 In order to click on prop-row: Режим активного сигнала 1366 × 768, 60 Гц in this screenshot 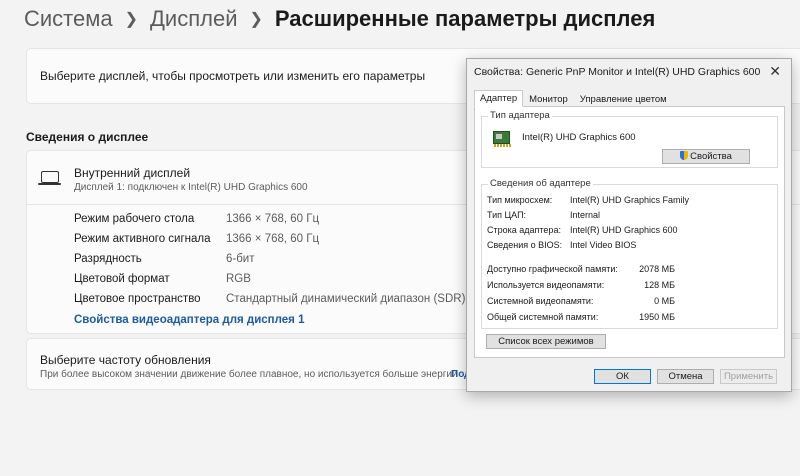, I will do `click(196, 239)`.